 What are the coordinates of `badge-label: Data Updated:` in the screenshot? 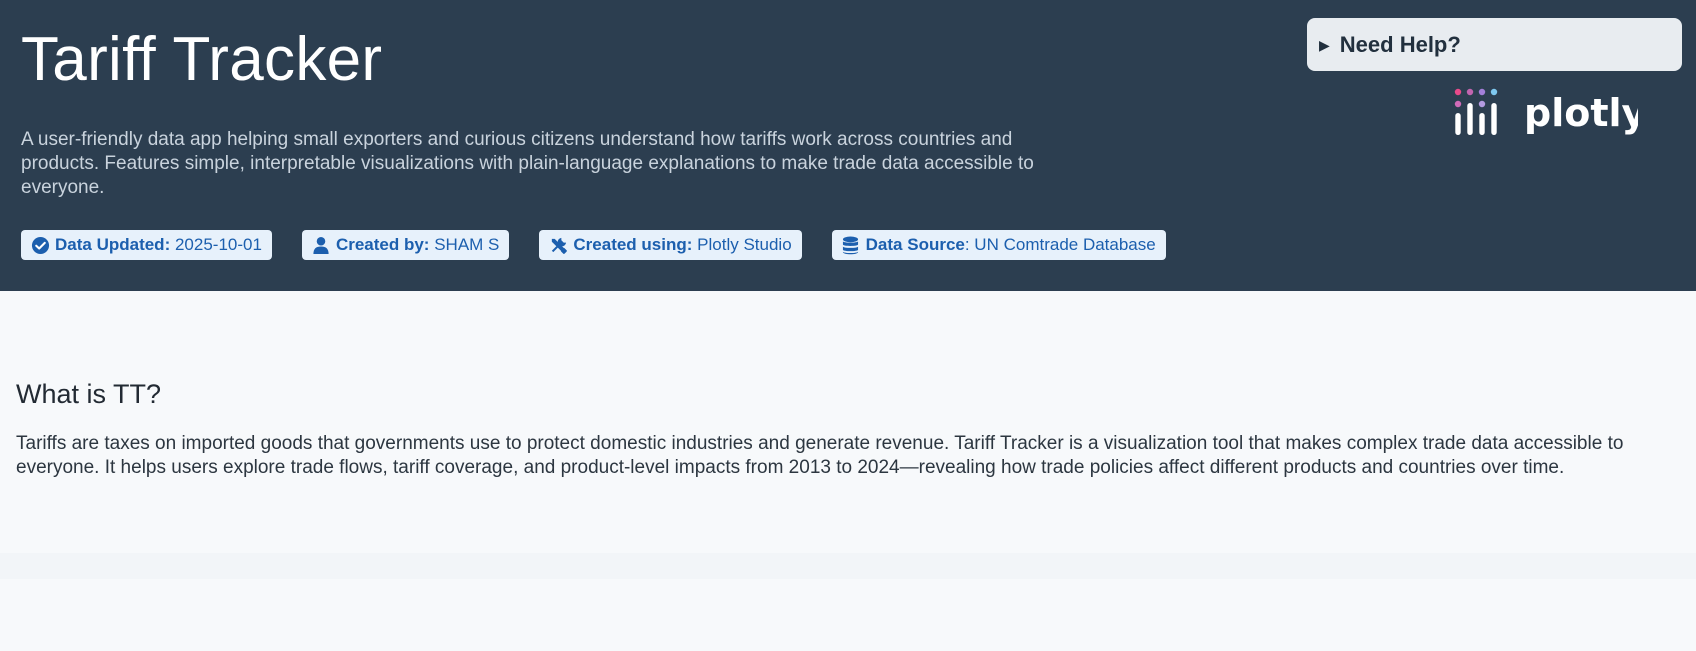 It's located at (113, 244).